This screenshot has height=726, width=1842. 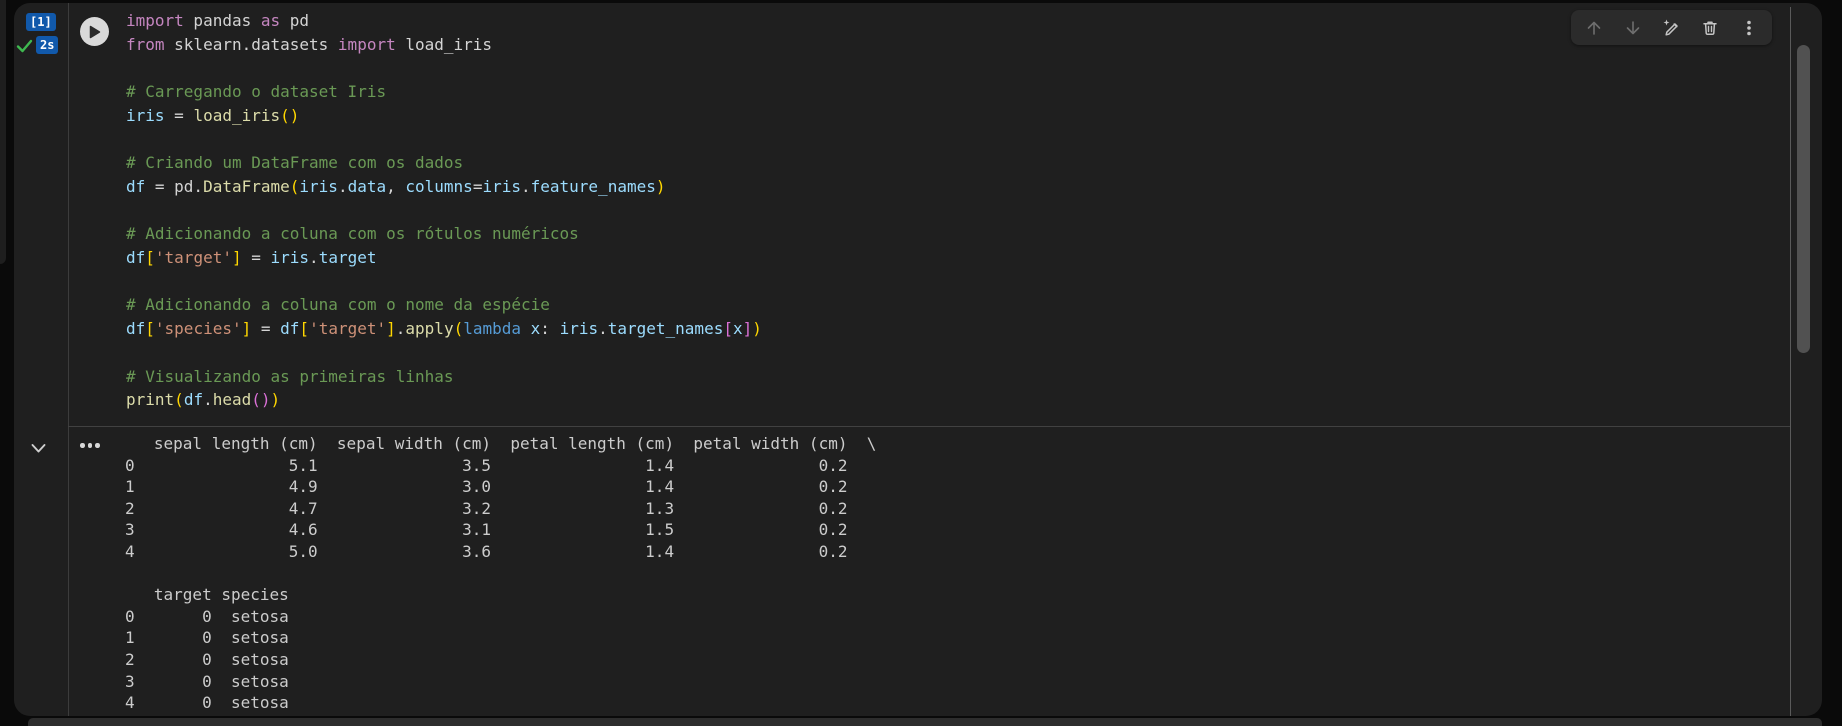 I want to click on more-actions-button, so click(x=1749, y=28).